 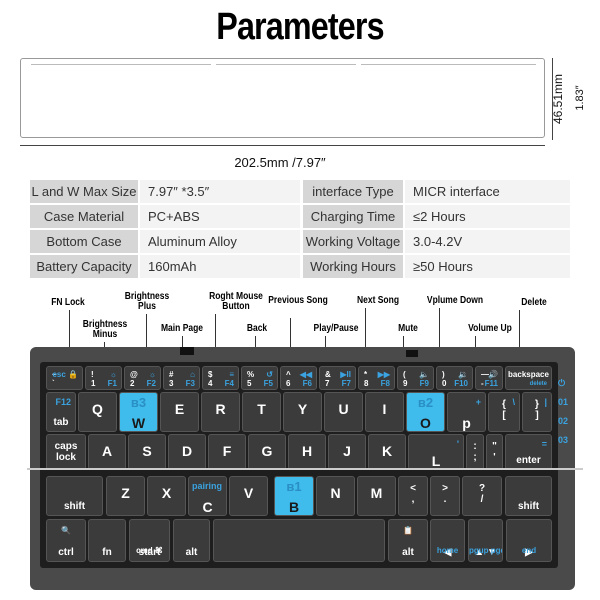 I want to click on spec-label: L and W Max Size, so click(x=84, y=191).